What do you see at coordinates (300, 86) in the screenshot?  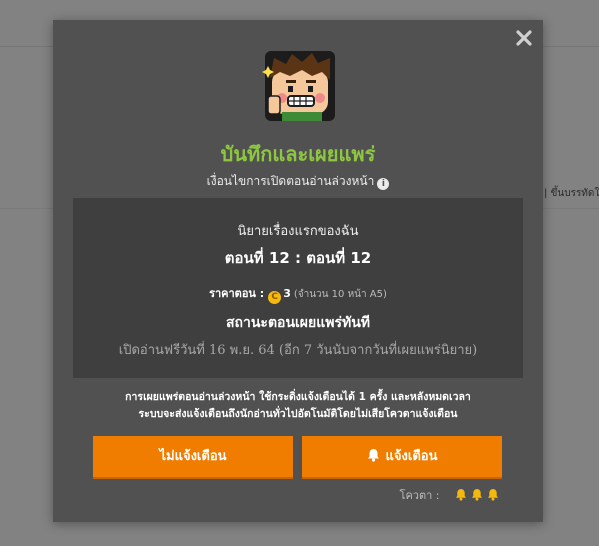 I see `mascot-avatar` at bounding box center [300, 86].